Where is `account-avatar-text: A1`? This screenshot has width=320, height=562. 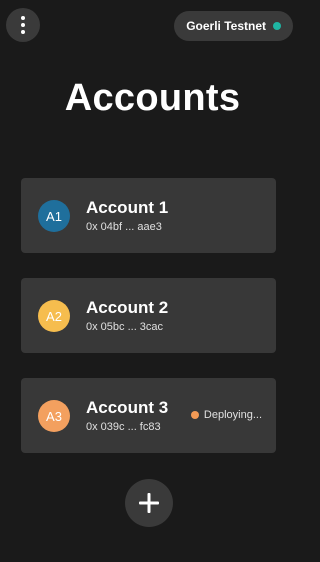 account-avatar-text: A1 is located at coordinates (54, 216).